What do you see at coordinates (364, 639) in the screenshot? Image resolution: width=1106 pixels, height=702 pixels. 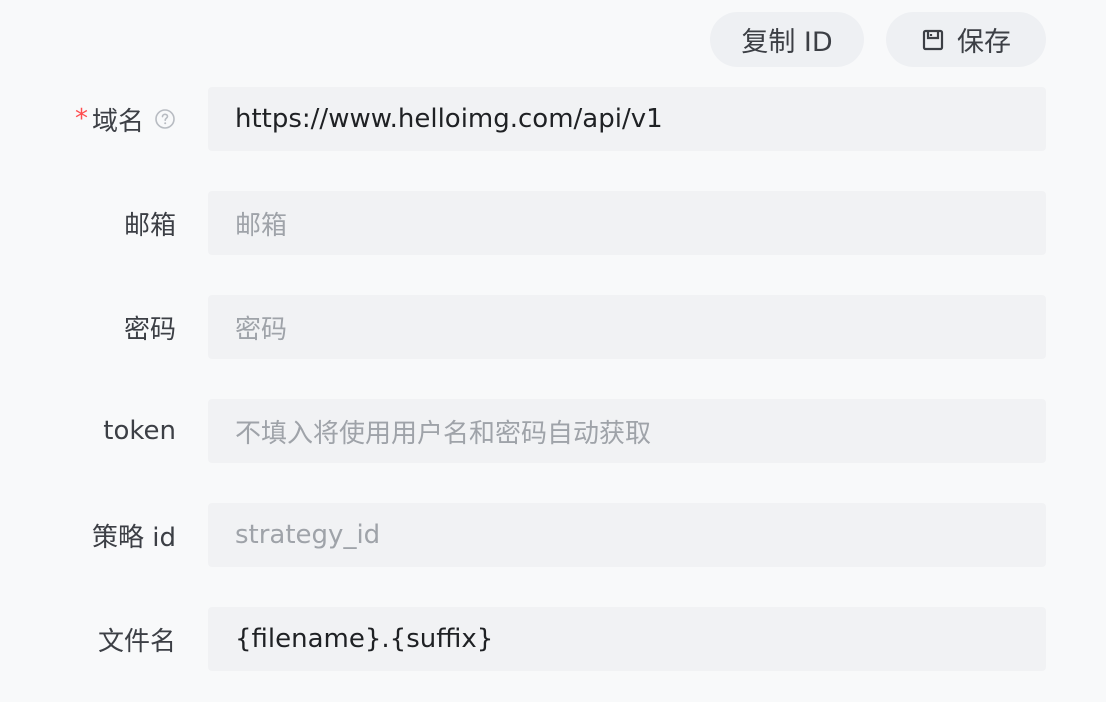 I see `filename-value: {filename}.{suffix}` at bounding box center [364, 639].